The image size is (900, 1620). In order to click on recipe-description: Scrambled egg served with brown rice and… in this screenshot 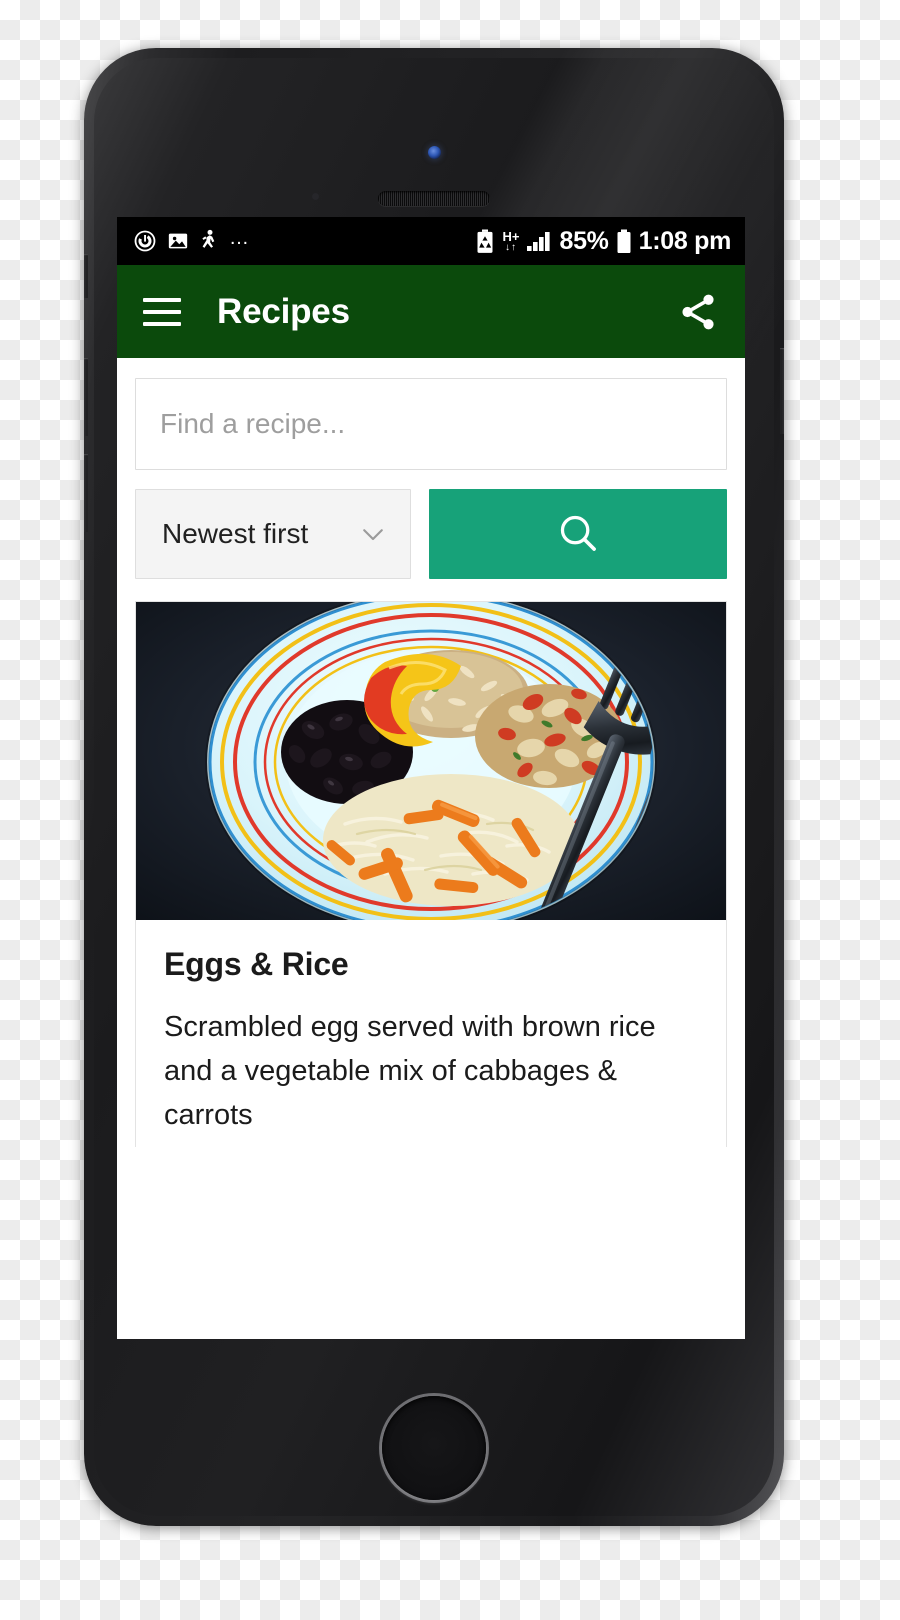, I will do `click(410, 1071)`.